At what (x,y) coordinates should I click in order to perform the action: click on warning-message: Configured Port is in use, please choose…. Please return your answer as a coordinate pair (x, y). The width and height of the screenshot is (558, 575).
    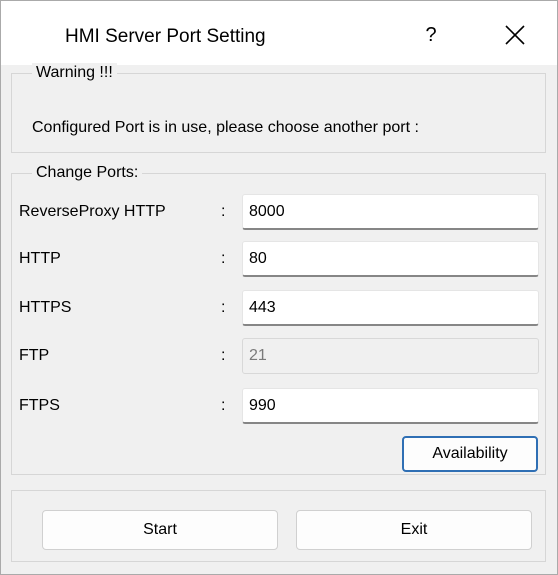
    Looking at the image, I should click on (225, 127).